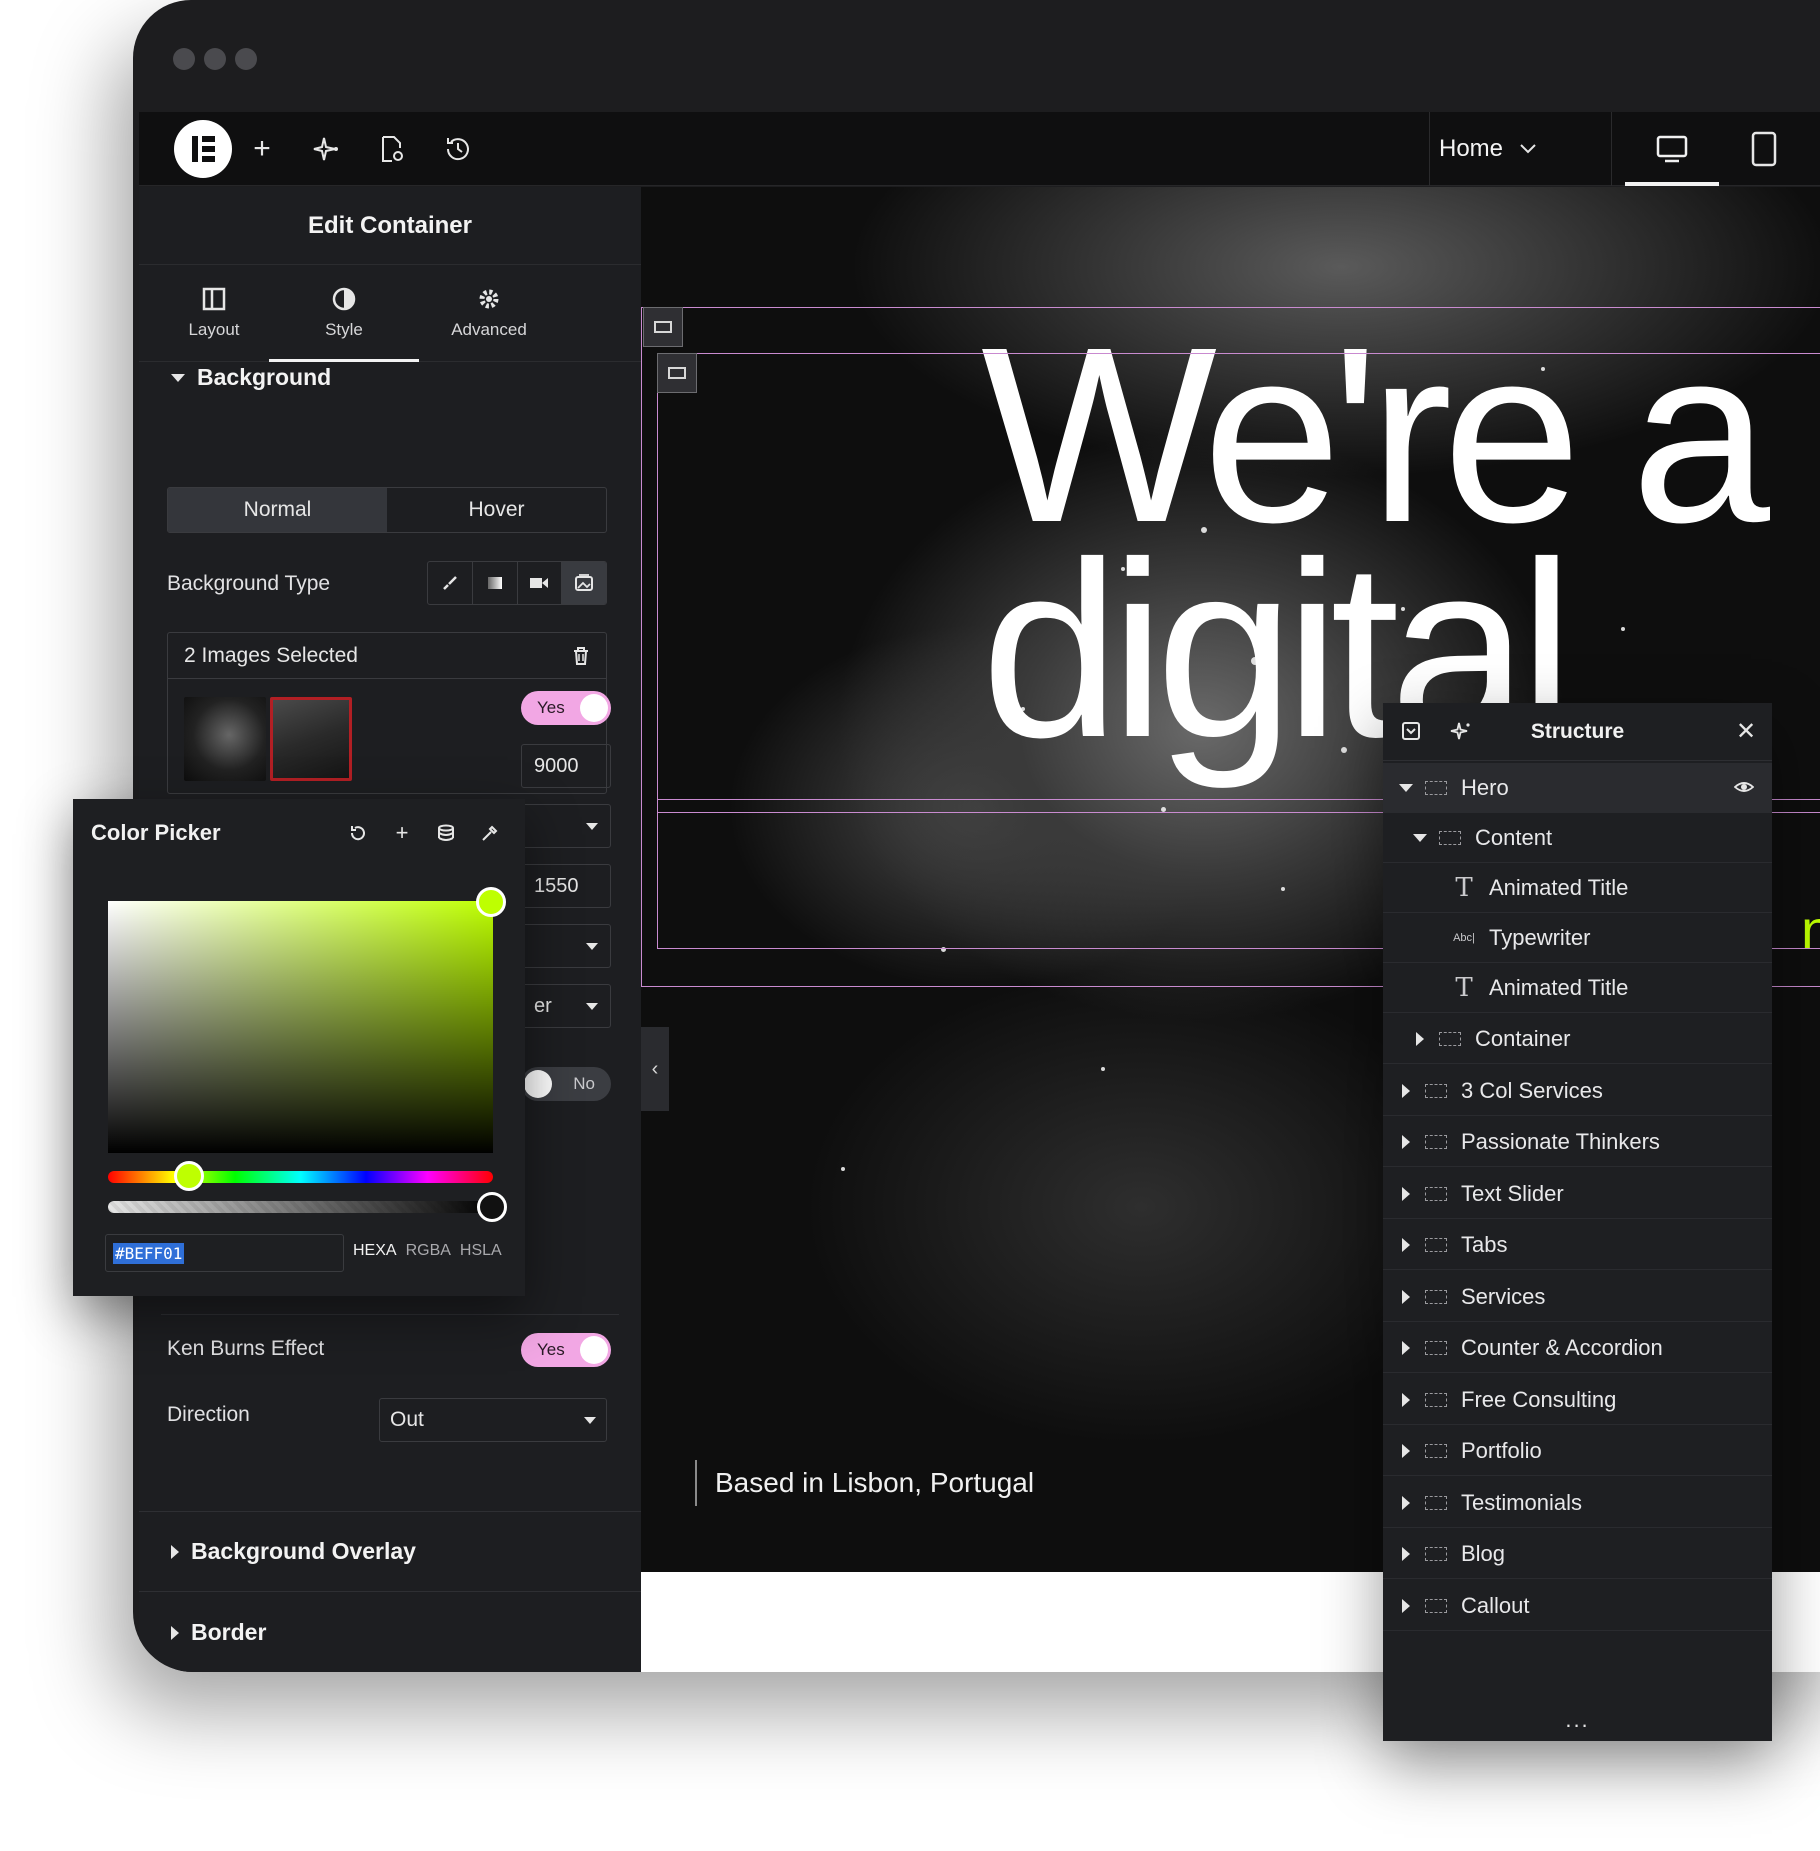  Describe the element at coordinates (1411, 731) in the screenshot. I see `collapse-all-icon` at that location.